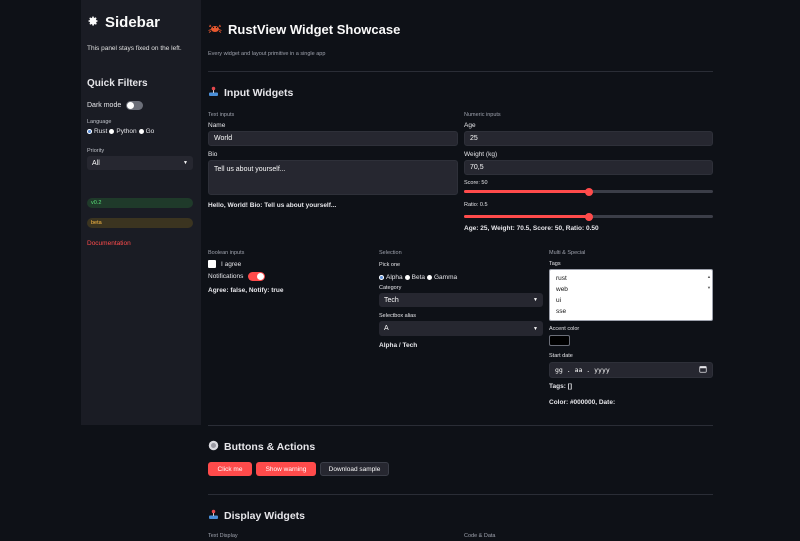 This screenshot has height=541, width=800. I want to click on dark-mode-toggle-row: Dark mode, so click(141, 105).